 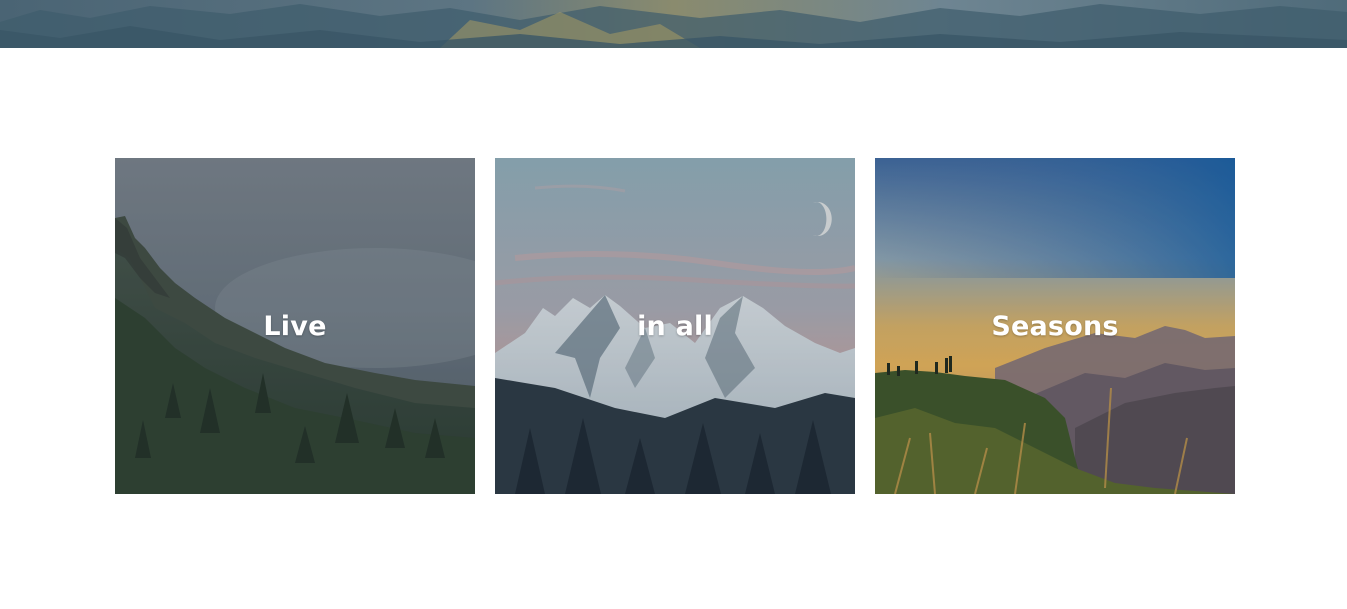 I want to click on sunset-hills-hikers-image, so click(x=1055, y=326).